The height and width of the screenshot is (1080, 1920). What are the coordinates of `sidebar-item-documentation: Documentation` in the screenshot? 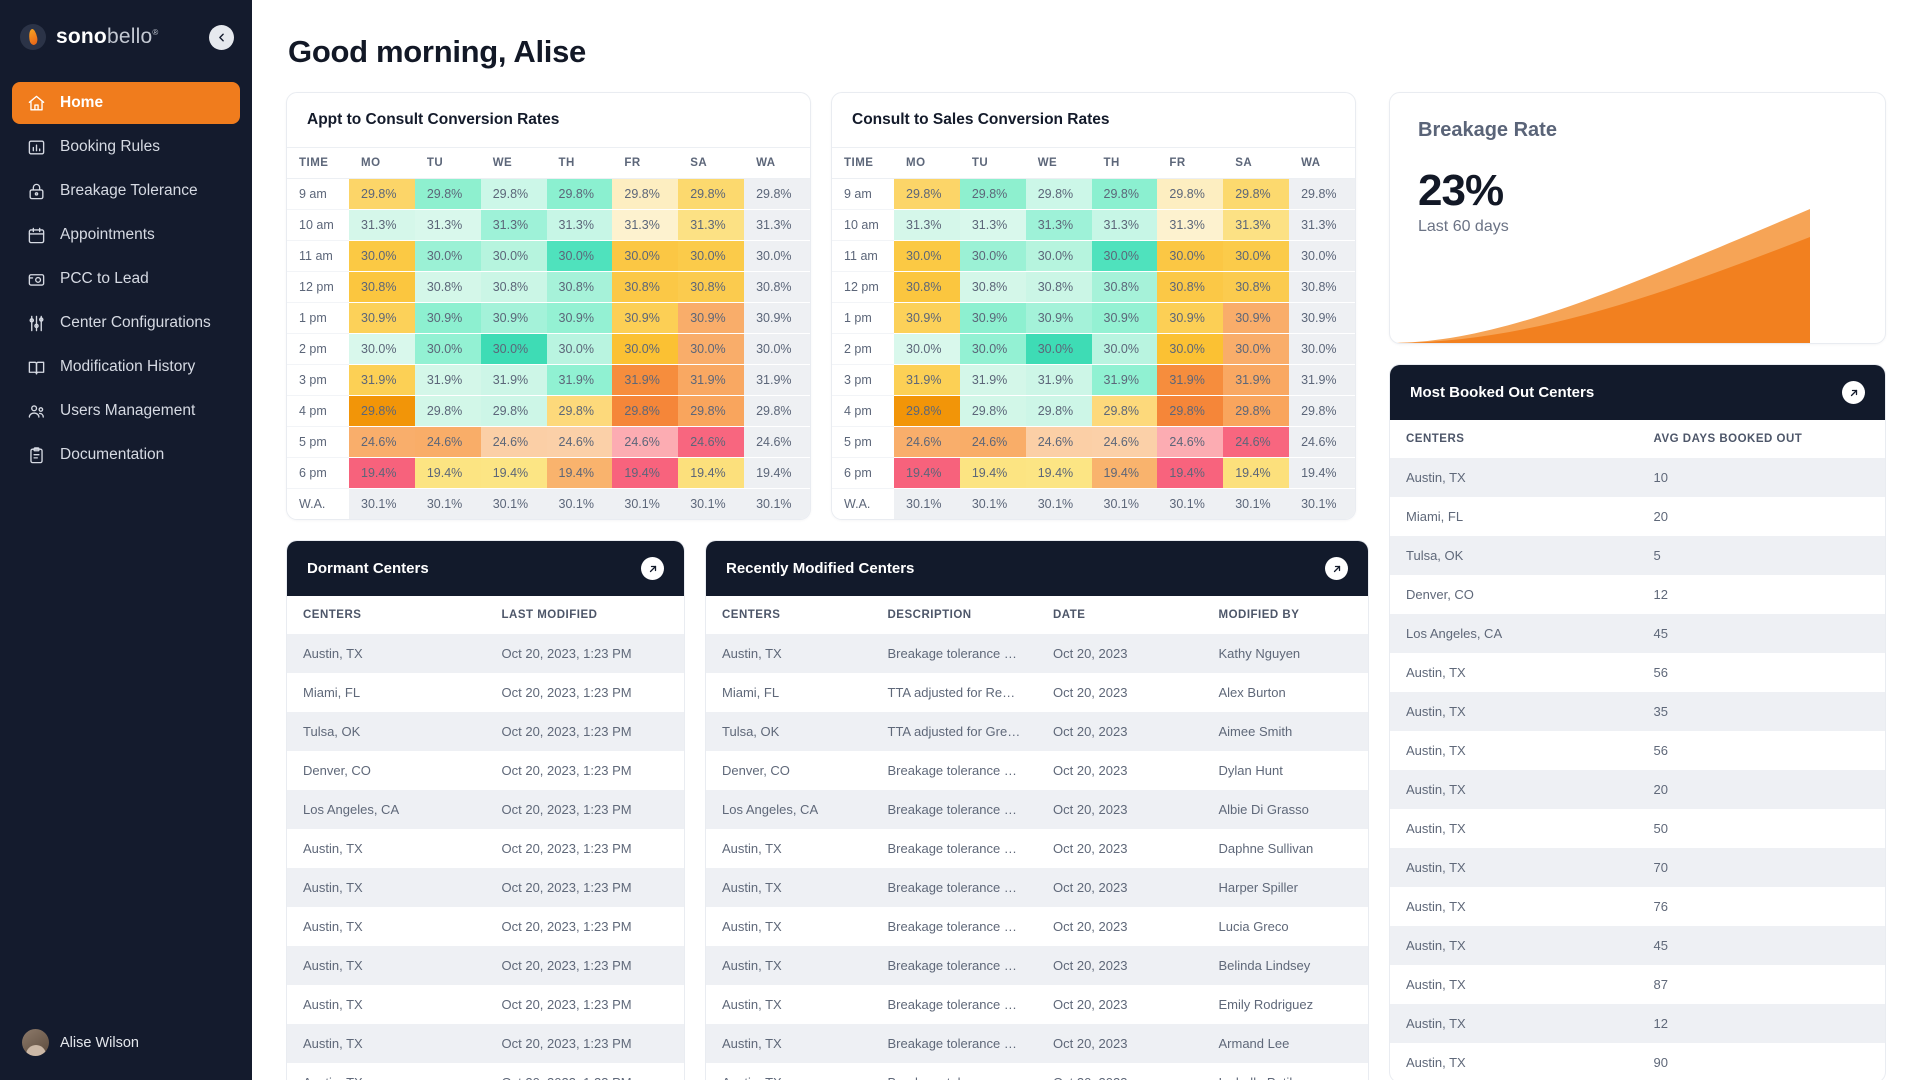 It's located at (126, 455).